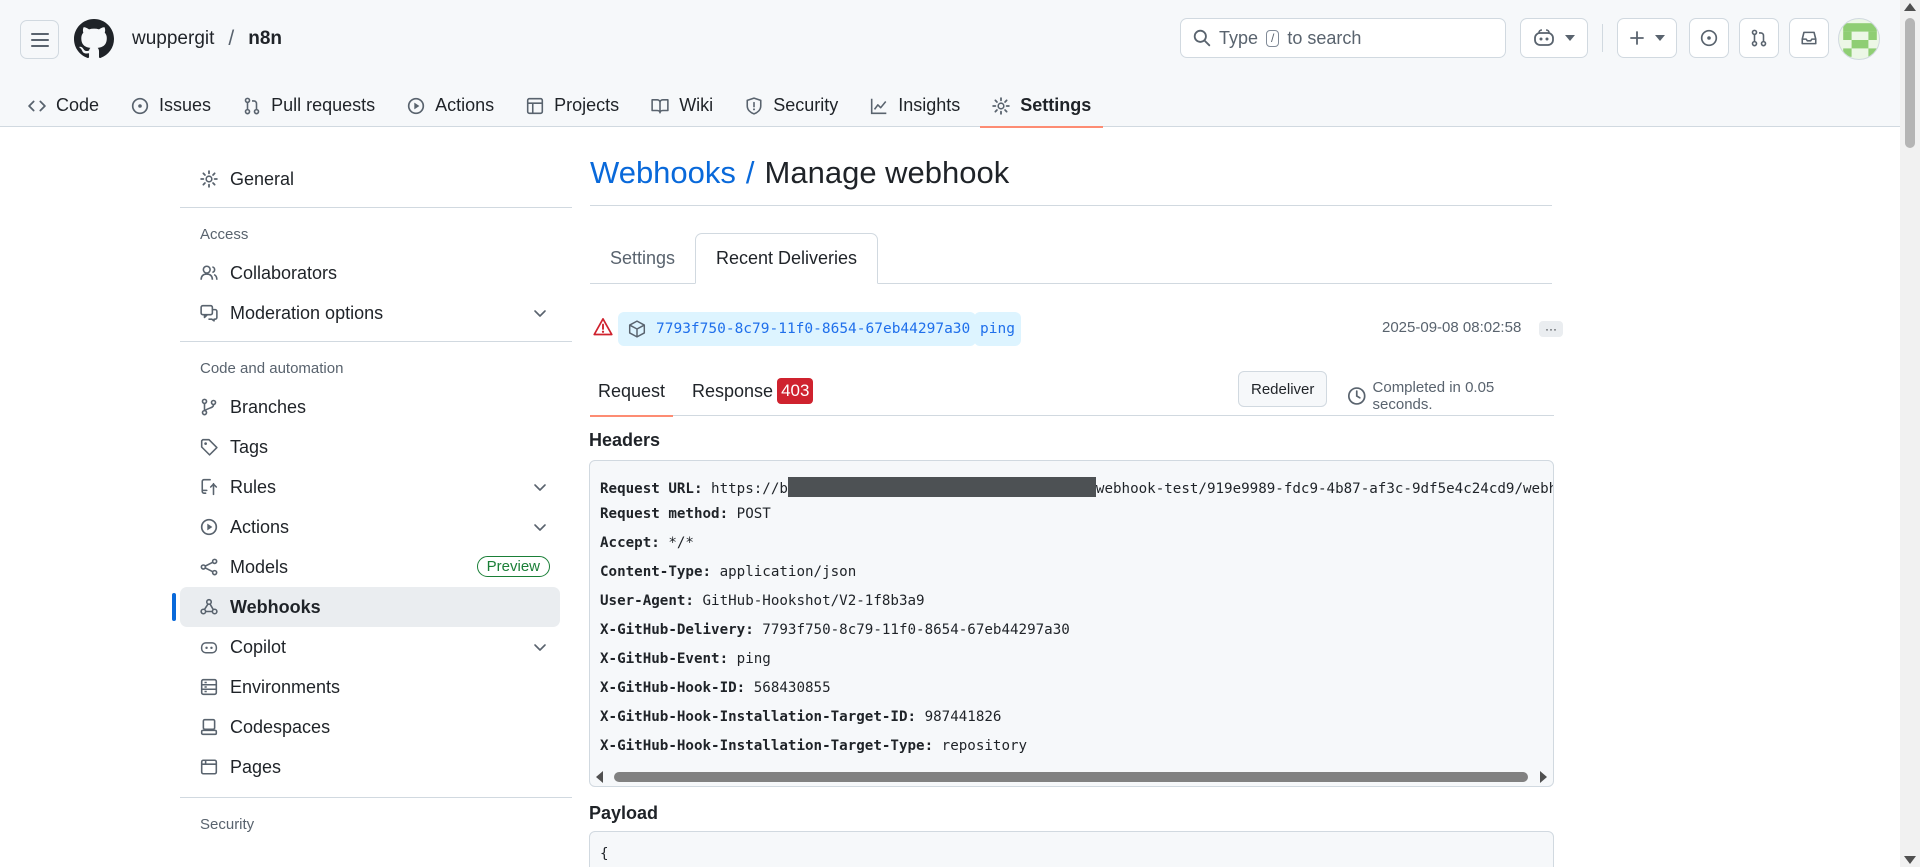 This screenshot has width=1920, height=867. What do you see at coordinates (656, 572) in the screenshot?
I see `header-key: Content-Type:` at bounding box center [656, 572].